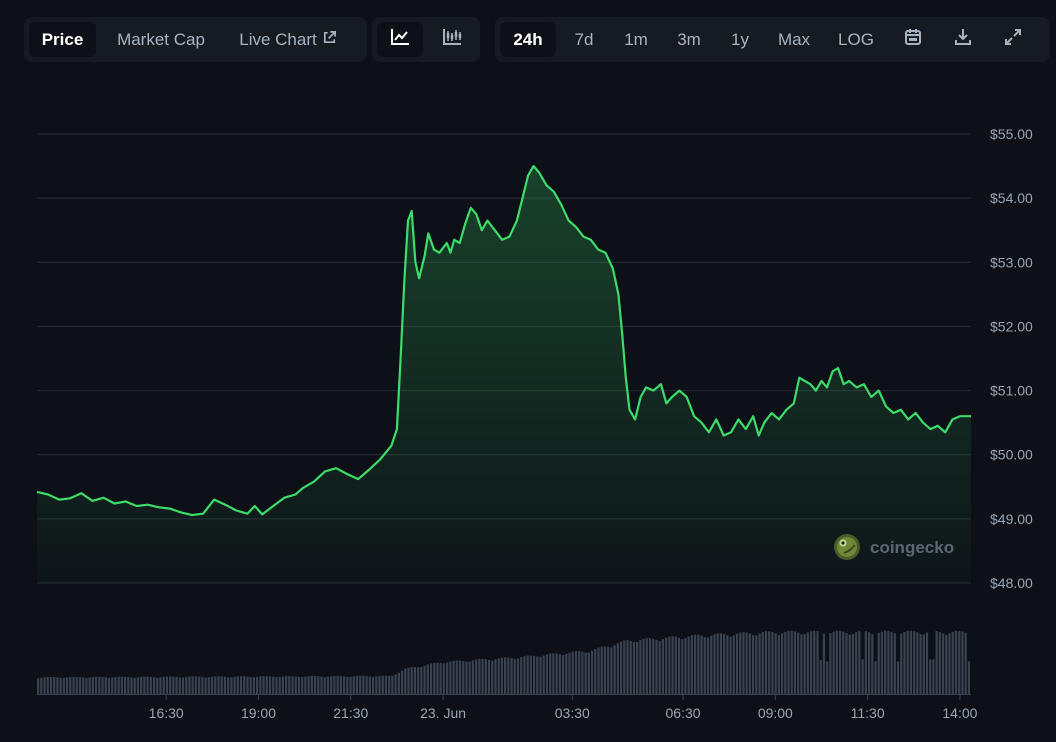 This screenshot has height=742, width=1056. What do you see at coordinates (258, 713) in the screenshot?
I see `x-tick-label: 19:00` at bounding box center [258, 713].